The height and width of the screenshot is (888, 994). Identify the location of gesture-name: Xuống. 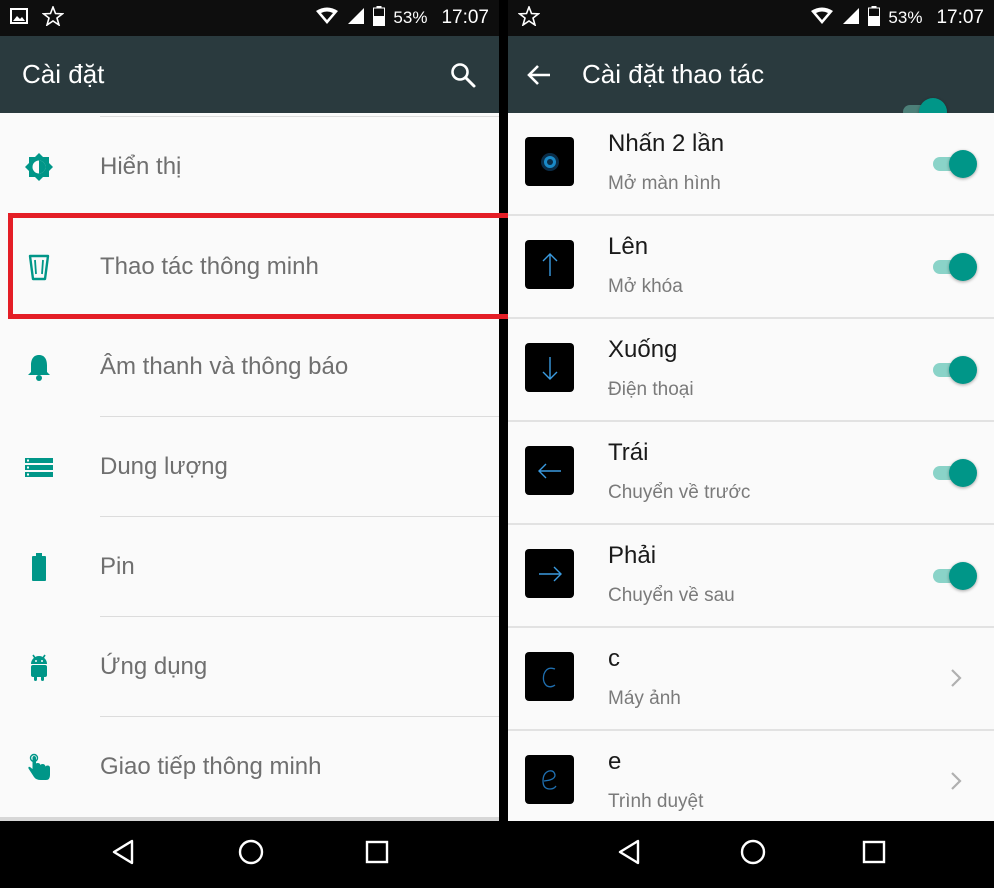
(643, 349).